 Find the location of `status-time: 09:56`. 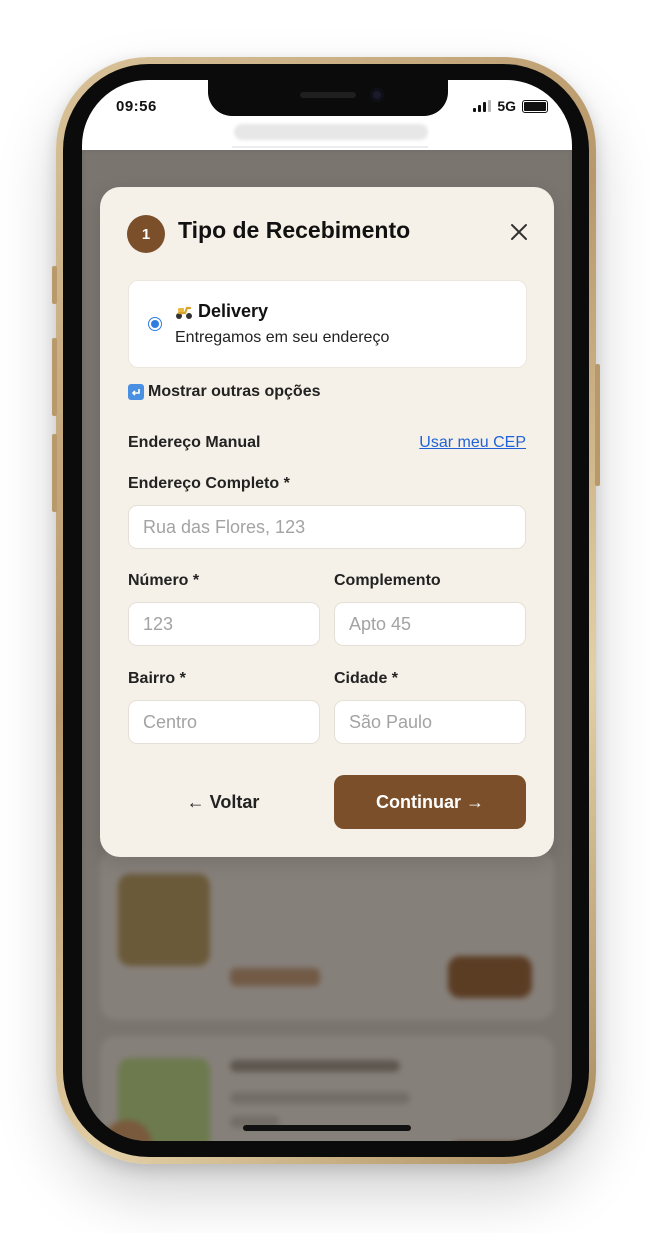

status-time: 09:56 is located at coordinates (136, 106).